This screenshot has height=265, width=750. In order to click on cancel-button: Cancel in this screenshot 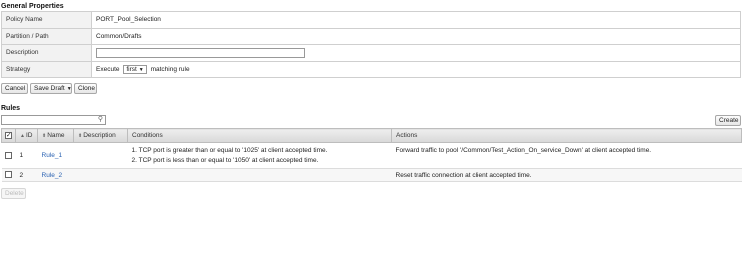, I will do `click(14, 88)`.